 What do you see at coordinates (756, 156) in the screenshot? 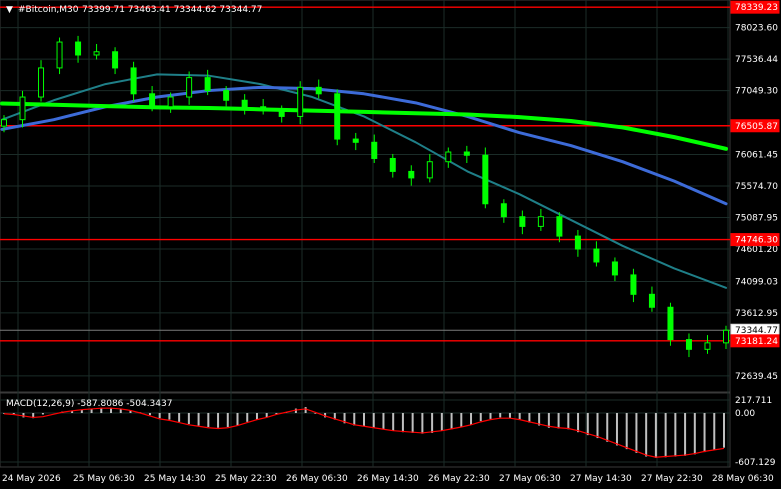
I see `price-axis-label: 76061.45` at bounding box center [756, 156].